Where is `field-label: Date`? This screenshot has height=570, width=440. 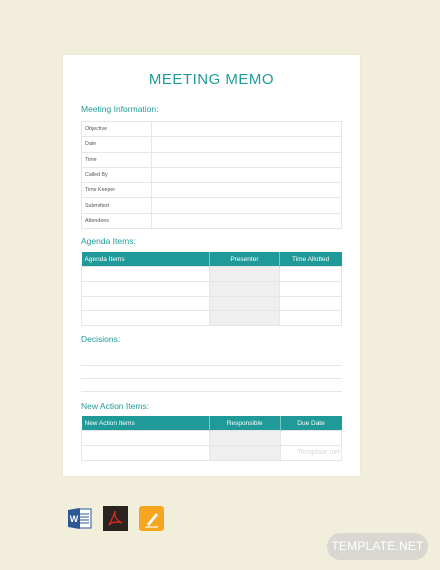
field-label: Date is located at coordinates (116, 144).